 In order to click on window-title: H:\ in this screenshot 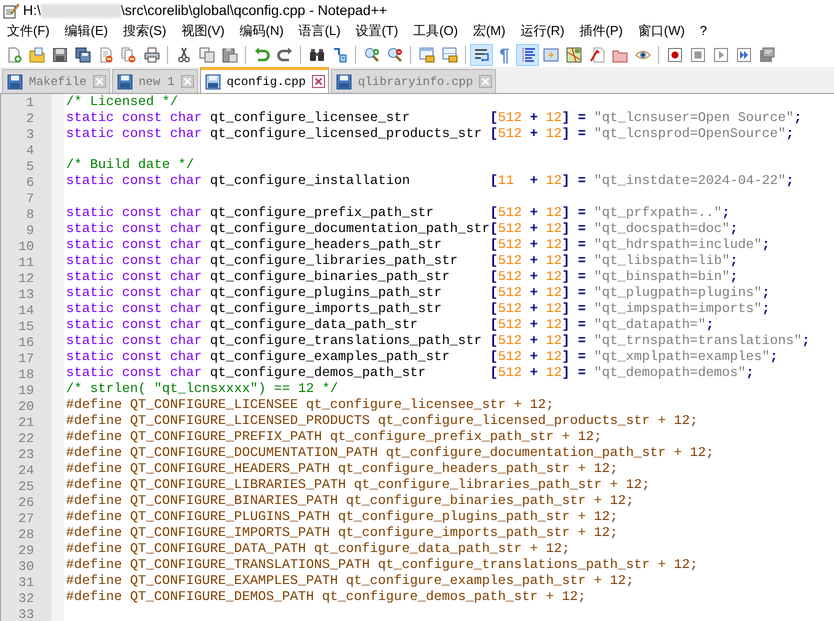, I will do `click(32, 10)`.